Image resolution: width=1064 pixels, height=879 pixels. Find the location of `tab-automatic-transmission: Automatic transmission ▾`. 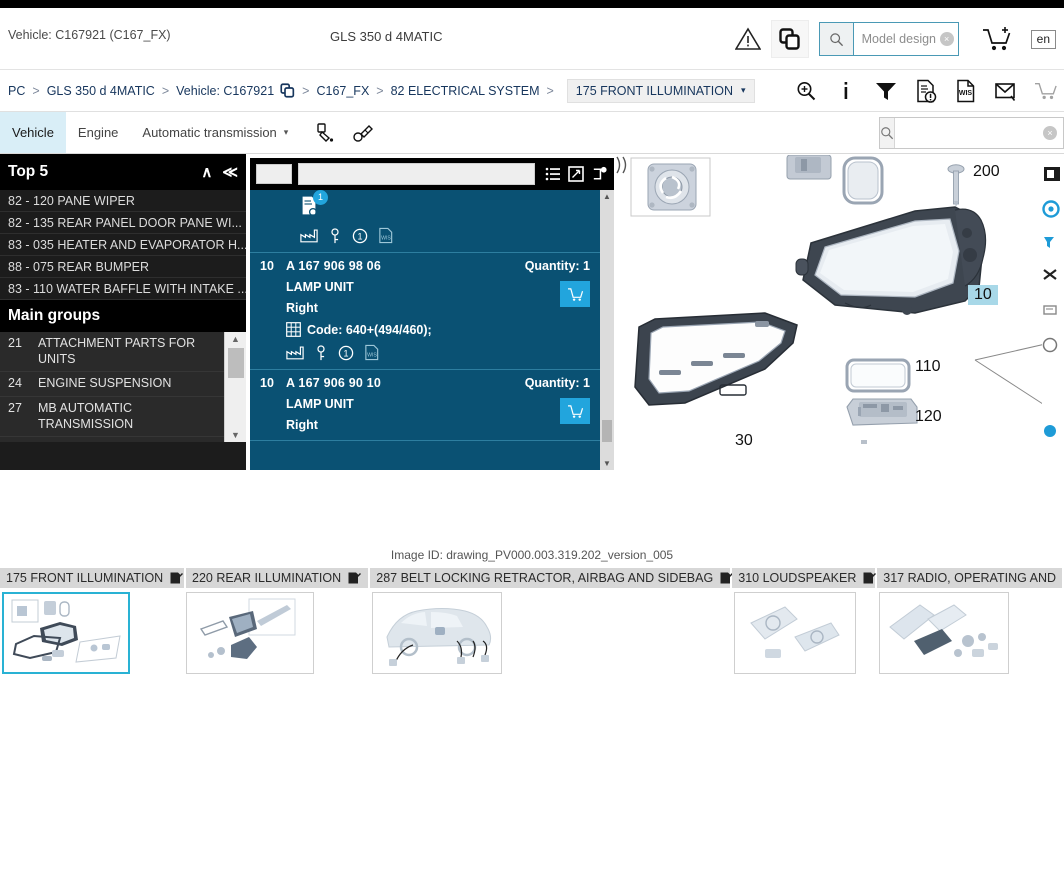

tab-automatic-transmission: Automatic transmission ▾ is located at coordinates (215, 132).